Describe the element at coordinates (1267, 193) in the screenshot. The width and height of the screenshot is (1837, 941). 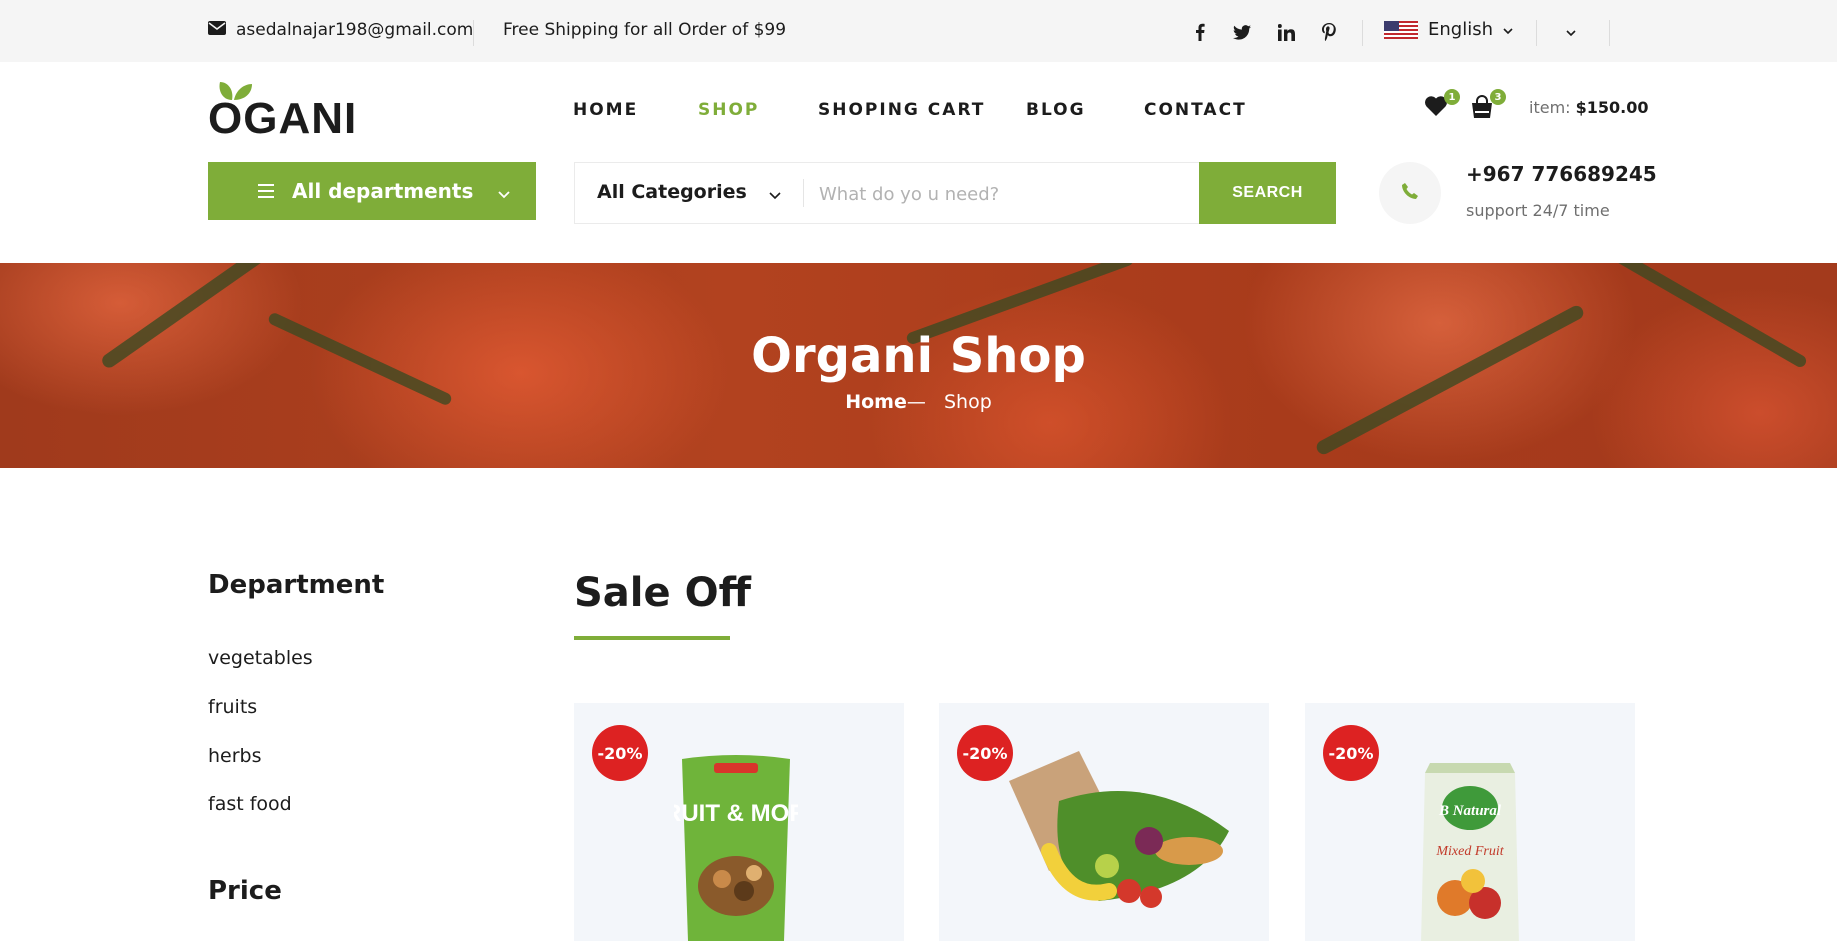
I see `search-button: SEARCH` at that location.